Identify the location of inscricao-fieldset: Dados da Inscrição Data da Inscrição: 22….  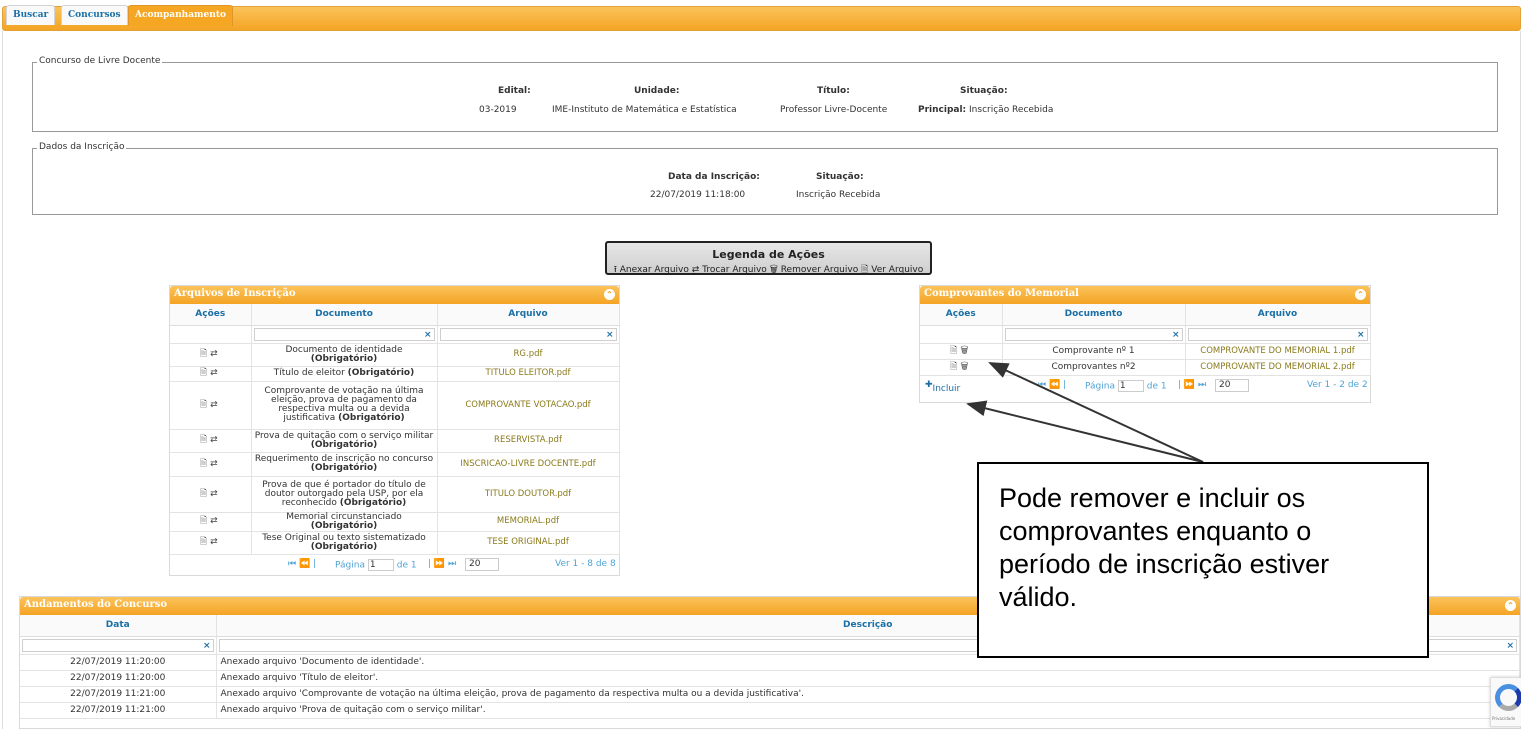
(765, 178).